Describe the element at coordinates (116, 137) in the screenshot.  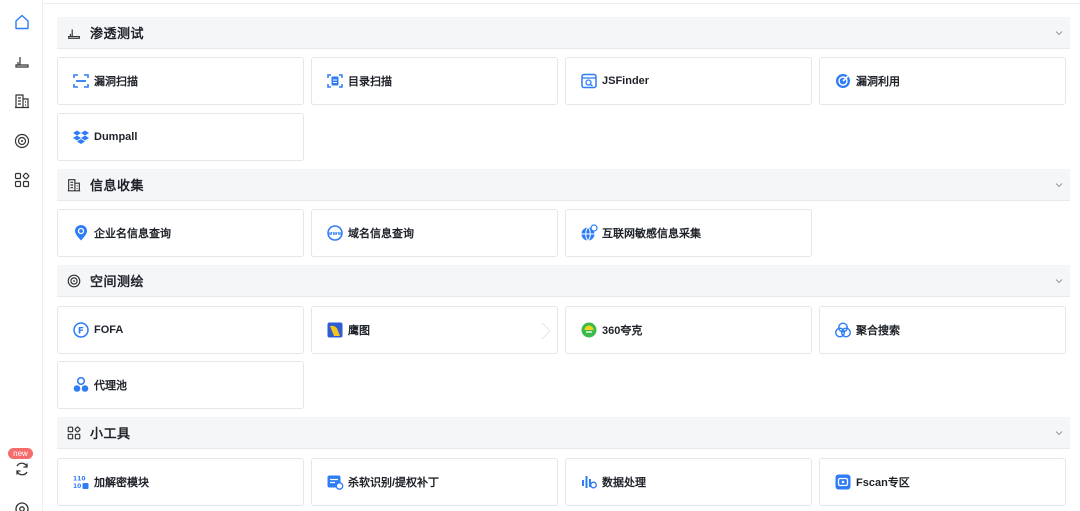
I see `card-label: Dumpall` at that location.